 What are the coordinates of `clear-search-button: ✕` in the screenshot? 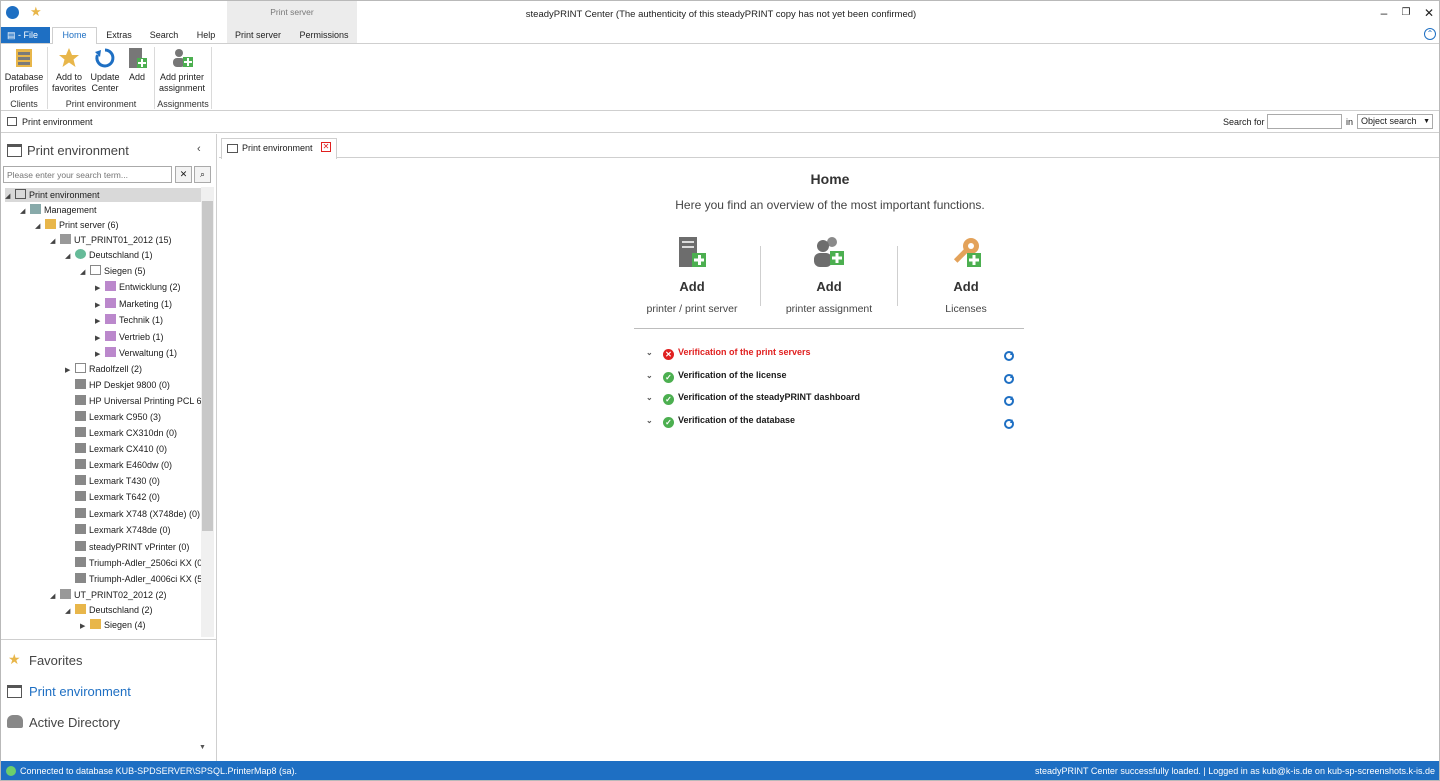 It's located at (183, 174).